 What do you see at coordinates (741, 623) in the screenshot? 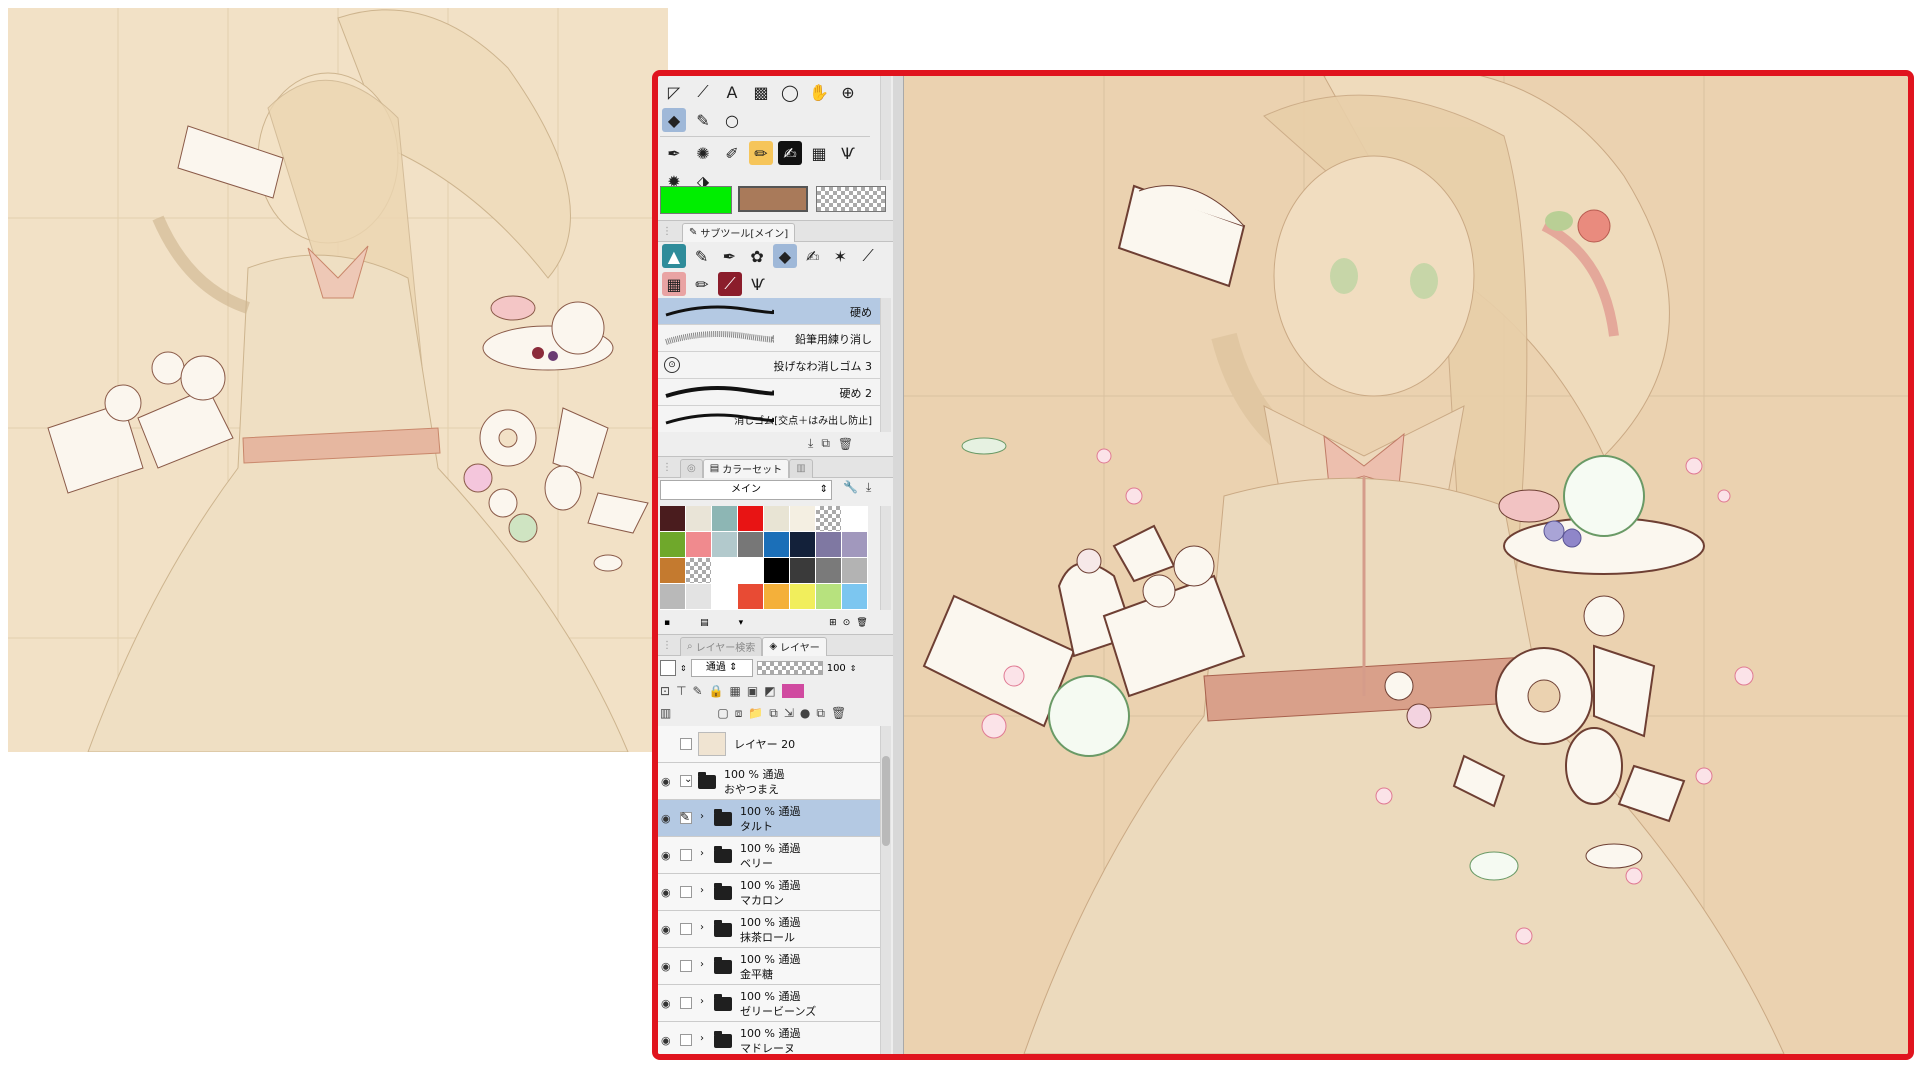
I see `dropdown-icon: ▾` at bounding box center [741, 623].